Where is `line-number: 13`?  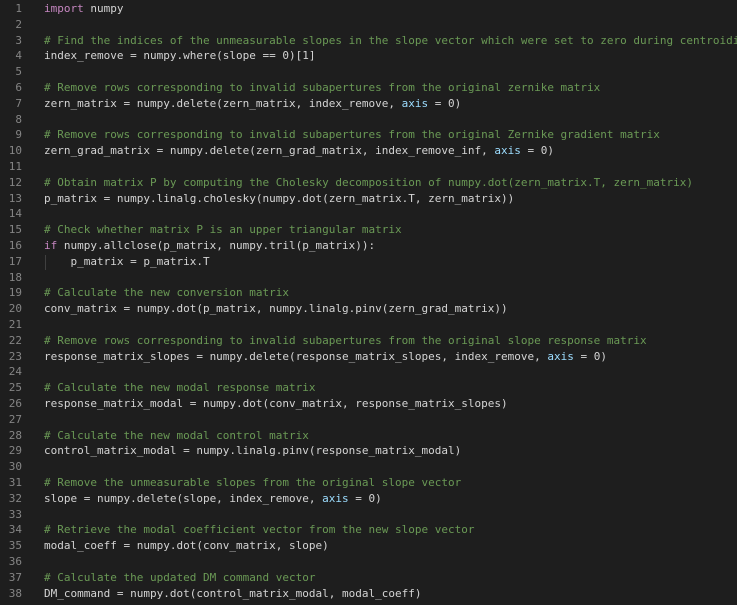
line-number: 13 is located at coordinates (15, 198).